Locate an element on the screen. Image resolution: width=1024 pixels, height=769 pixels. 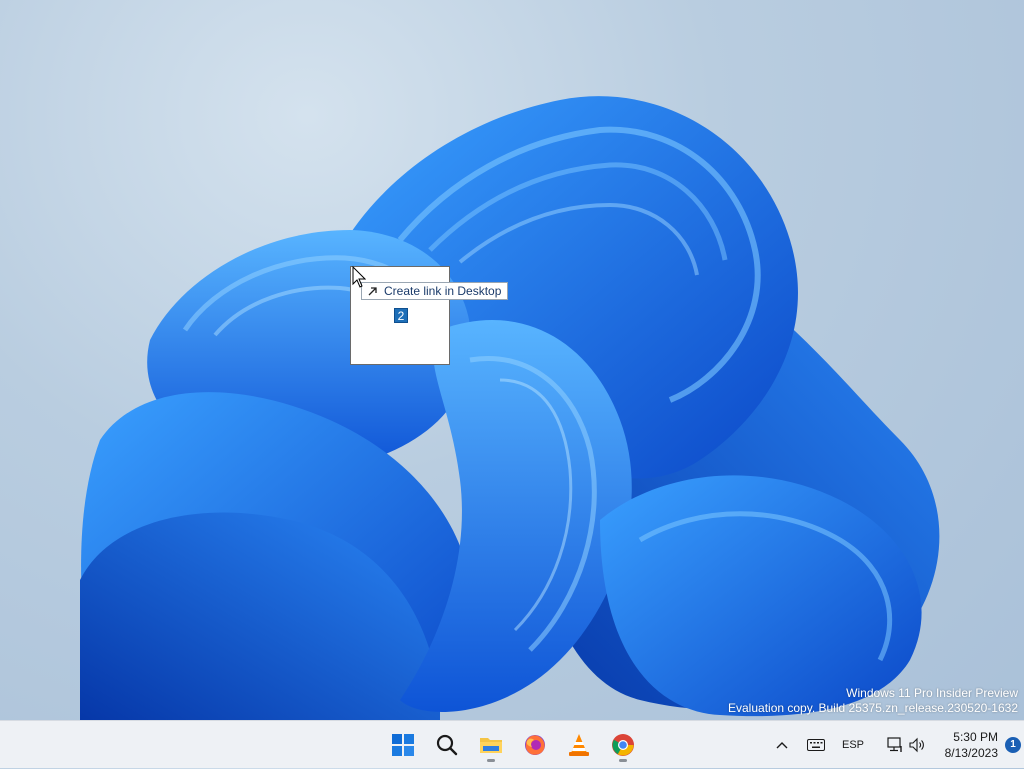
notification-center-button: 1 is located at coordinates (1013, 745).